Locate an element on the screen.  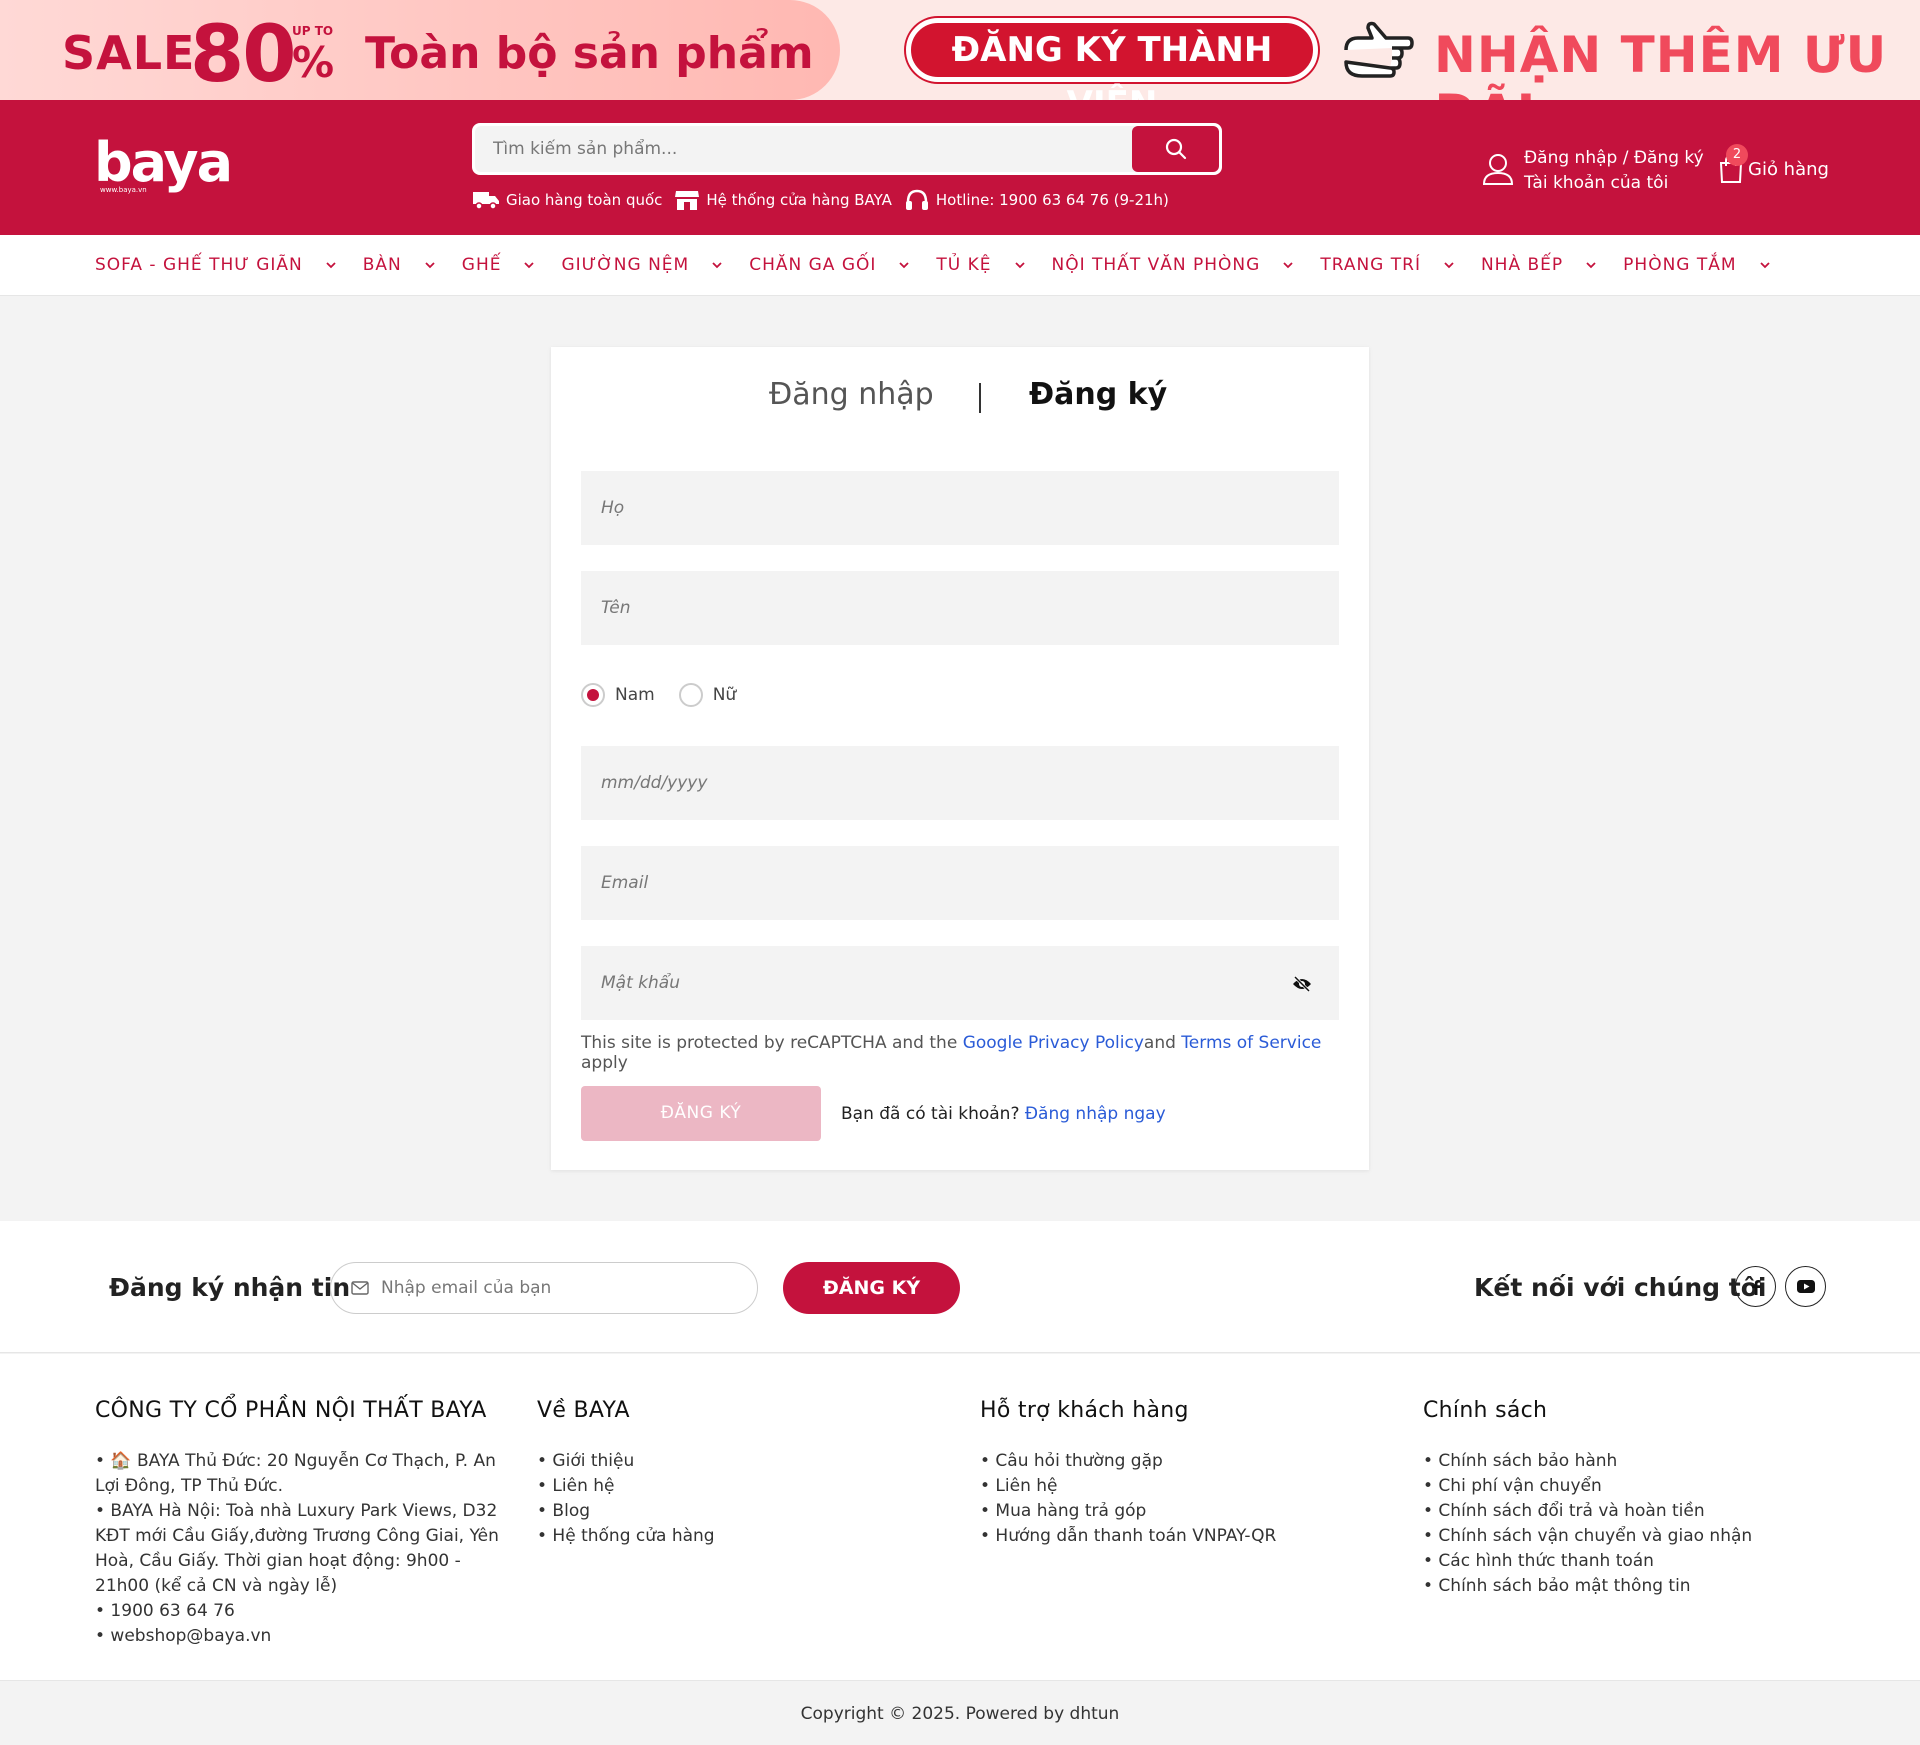
search-bar is located at coordinates (847, 149).